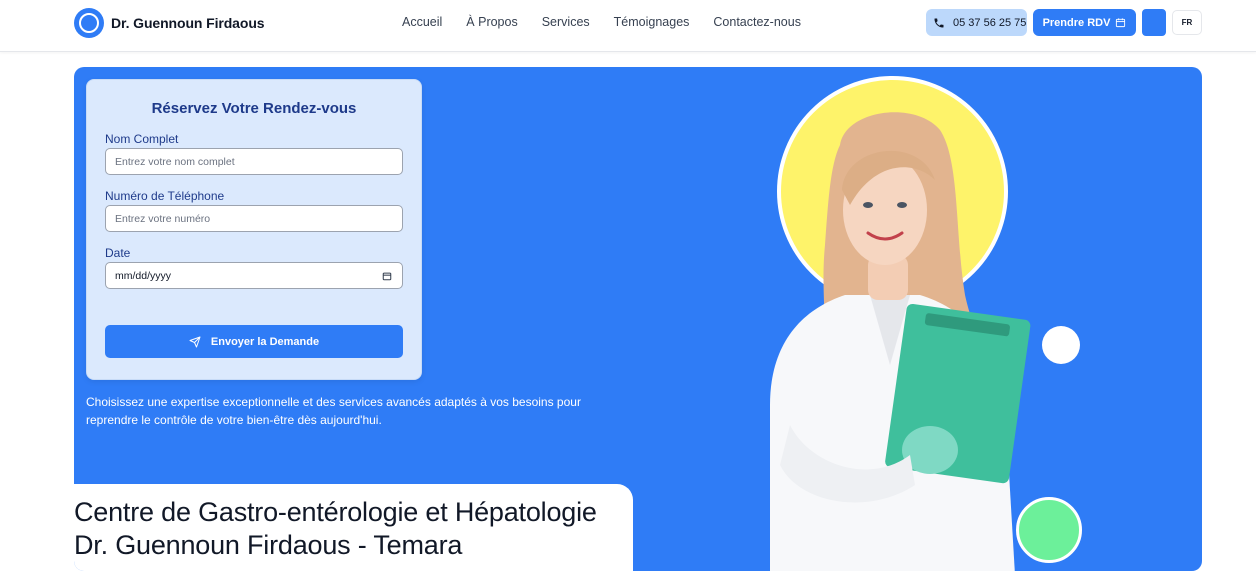  I want to click on send-icon, so click(195, 341).